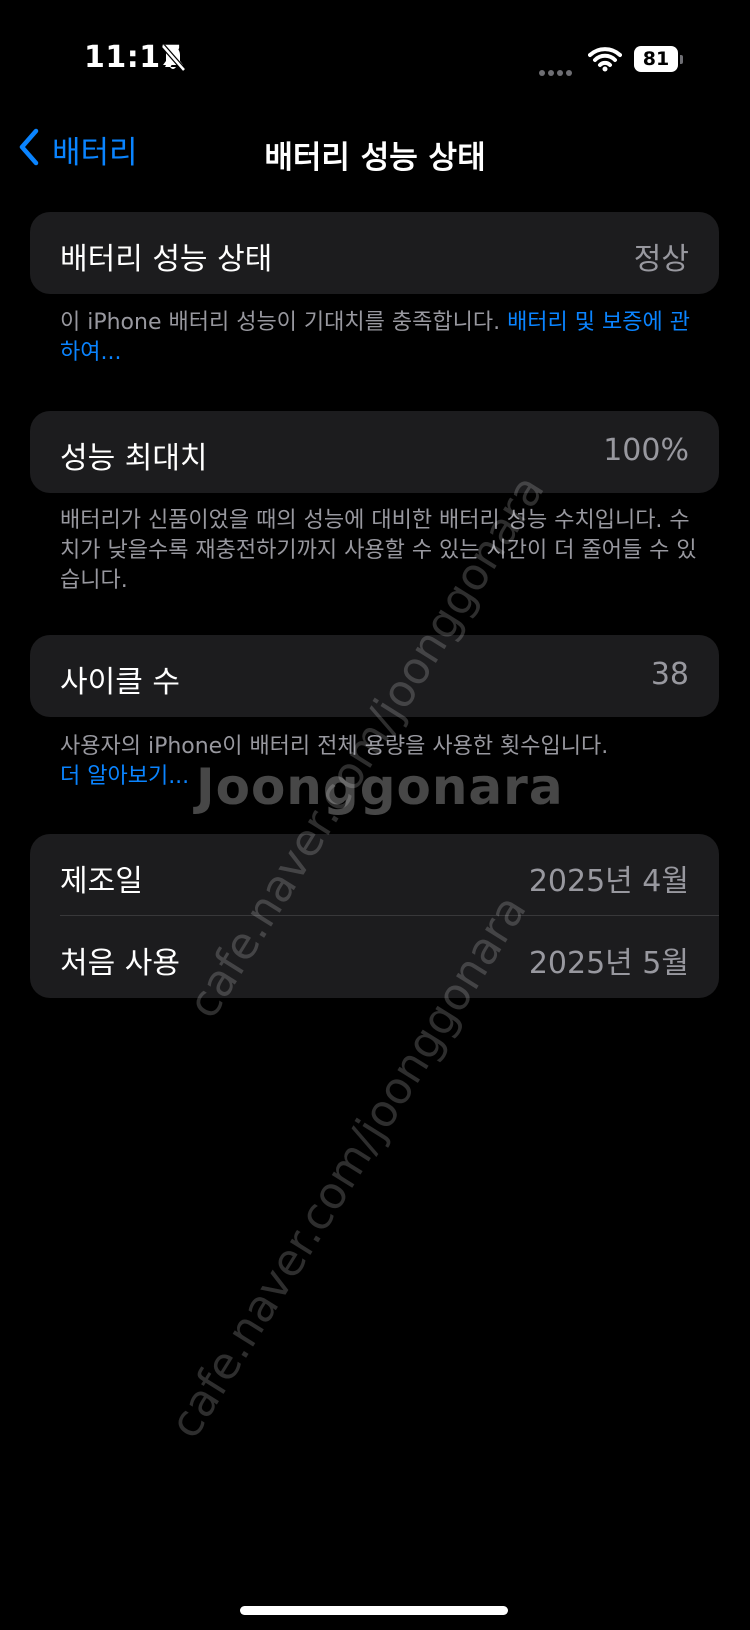 The height and width of the screenshot is (1630, 750). I want to click on battery-health-row: 배터리 성능 상태 정상, so click(374, 253).